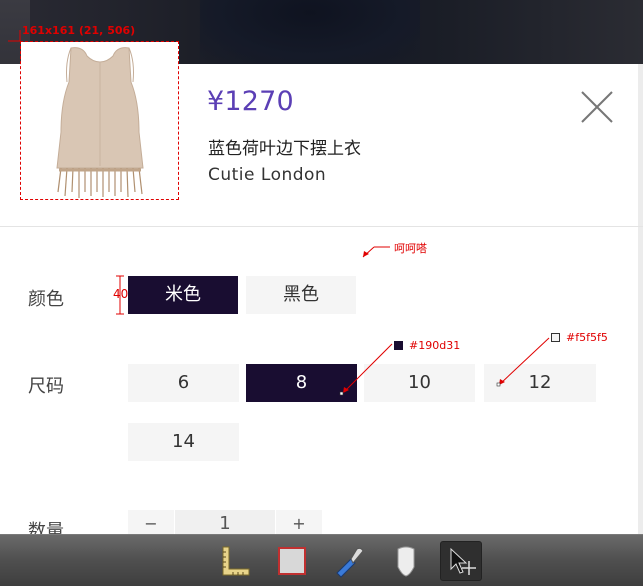  Describe the element at coordinates (301, 383) in the screenshot. I see `size-option-8: 8` at that location.